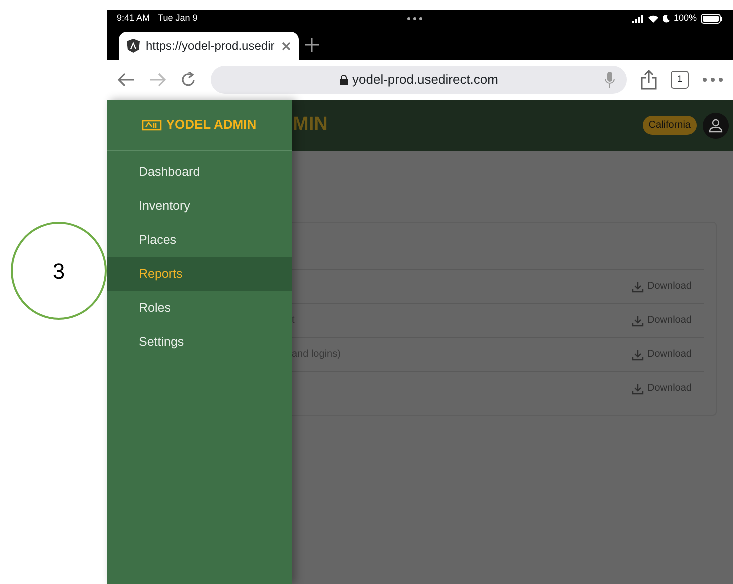 The width and height of the screenshot is (733, 584). I want to click on sidebar-item: Inventory, so click(199, 206).